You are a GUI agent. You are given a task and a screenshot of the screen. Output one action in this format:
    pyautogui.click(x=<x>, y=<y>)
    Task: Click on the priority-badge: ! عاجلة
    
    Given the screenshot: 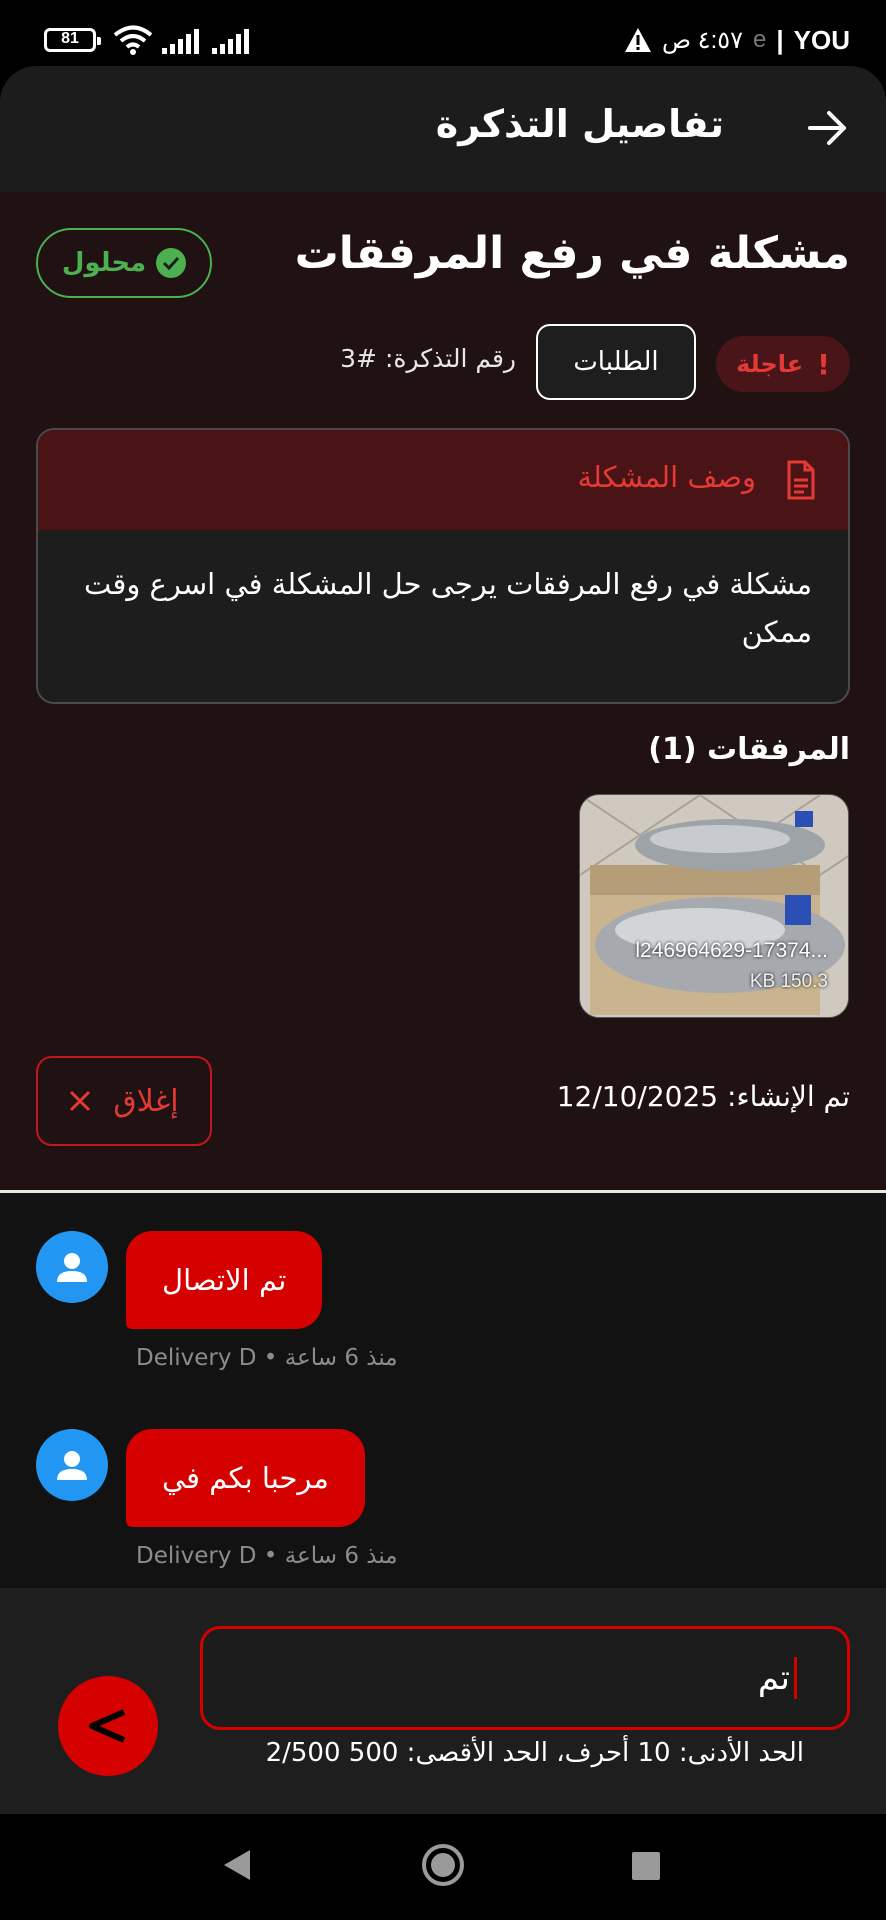 What is the action you would take?
    pyautogui.click(x=783, y=364)
    